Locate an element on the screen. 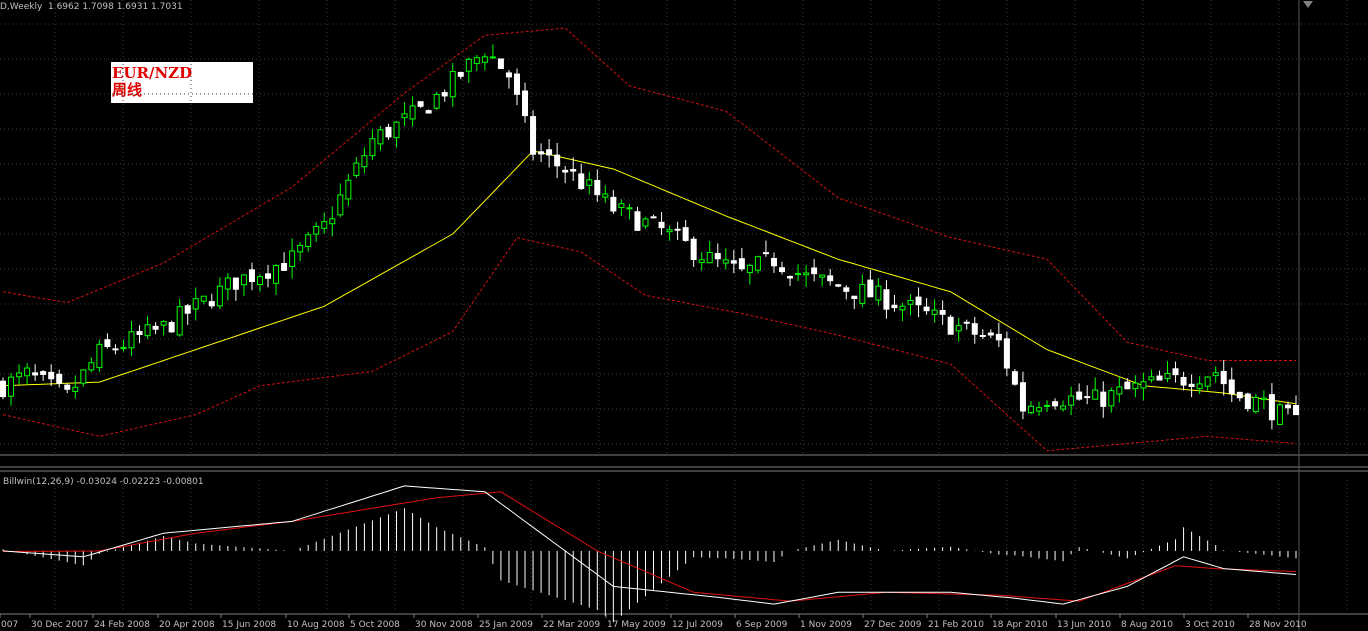 The height and width of the screenshot is (631, 1368). x-tick-label: 15 Jun 2008 is located at coordinates (249, 625).